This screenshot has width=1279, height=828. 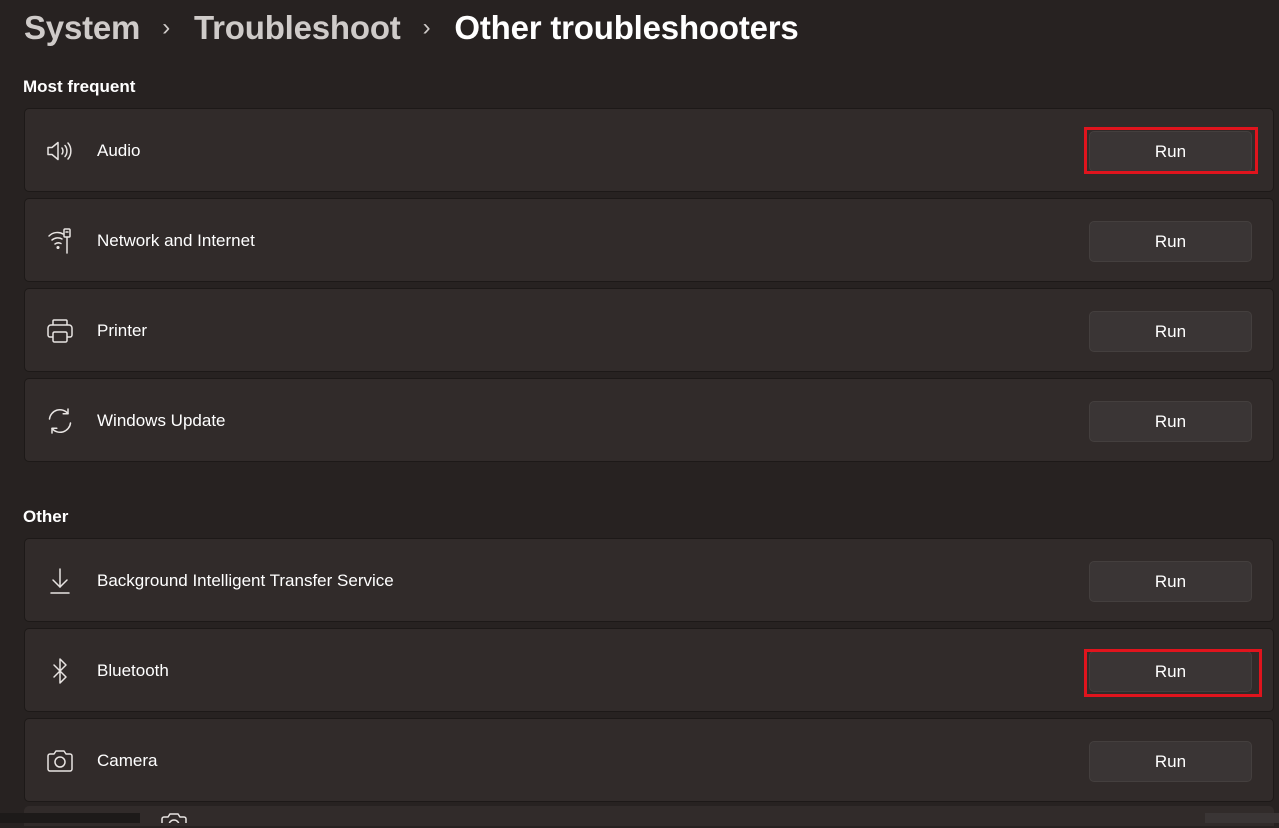 I want to click on next-troubleshooter-partial, so click(x=649, y=816).